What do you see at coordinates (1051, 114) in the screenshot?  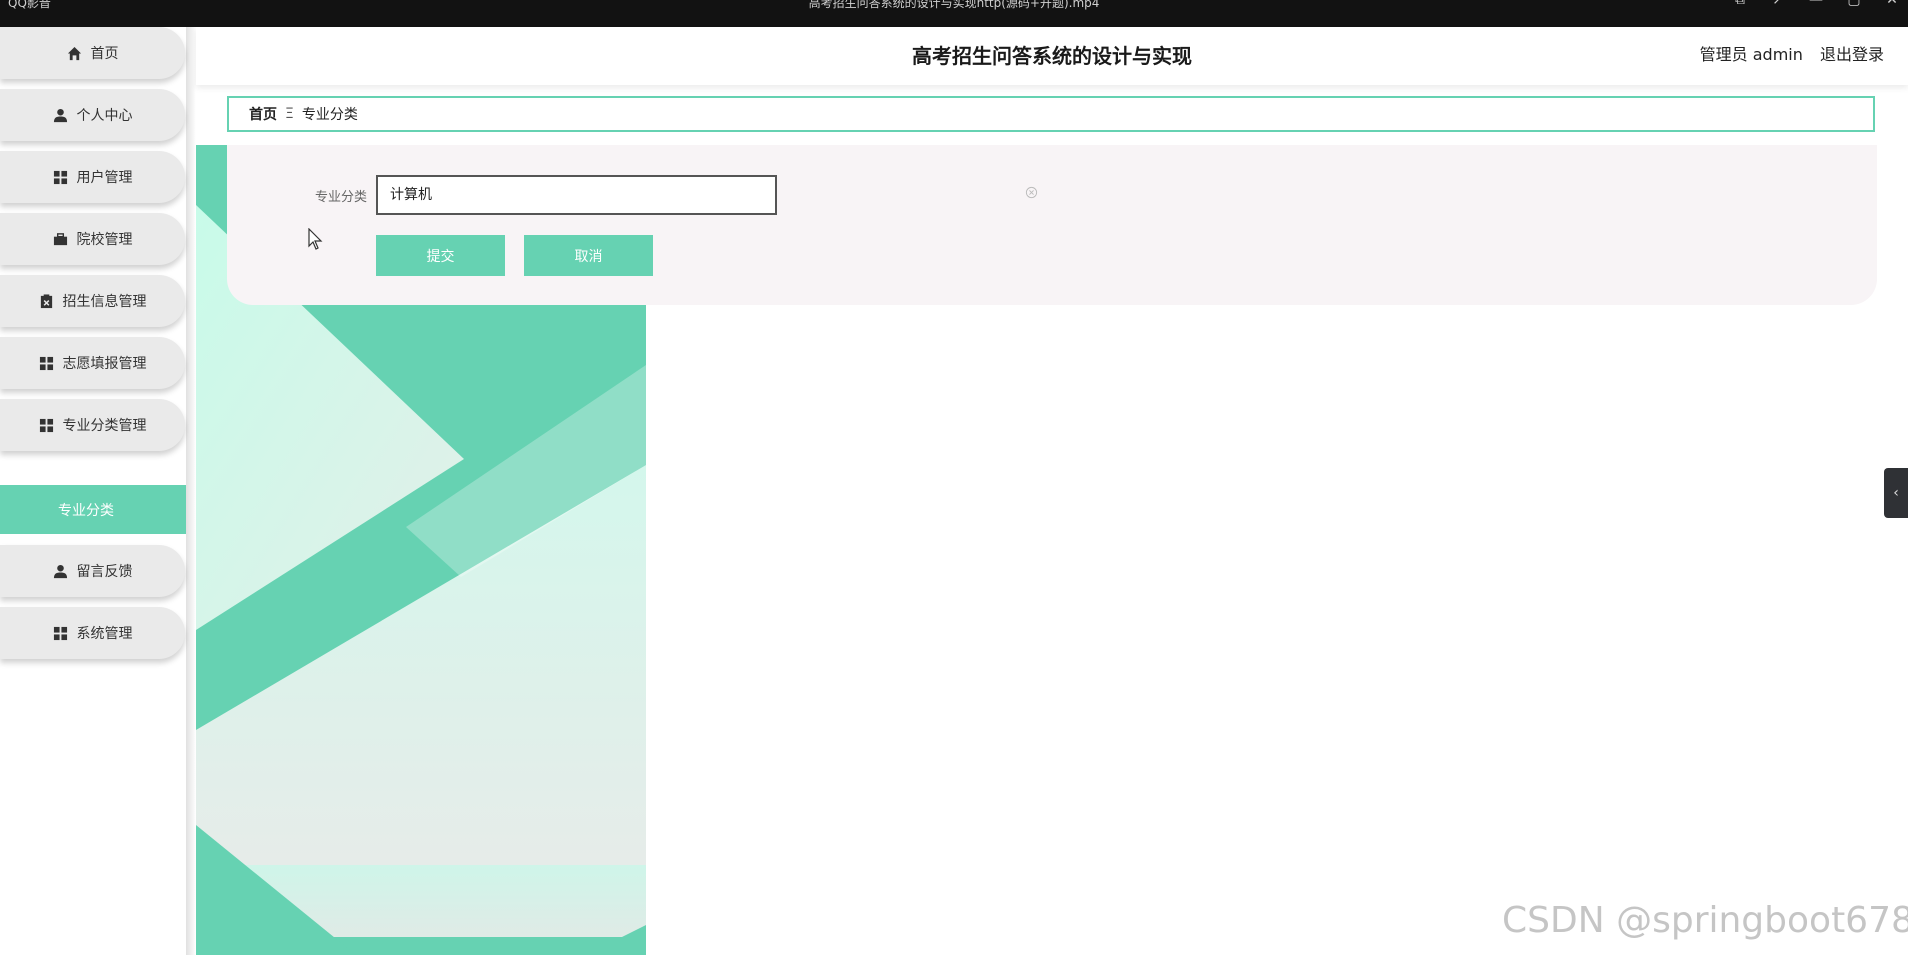 I see `breadcrumb: 首页 Ξ 专业分类` at bounding box center [1051, 114].